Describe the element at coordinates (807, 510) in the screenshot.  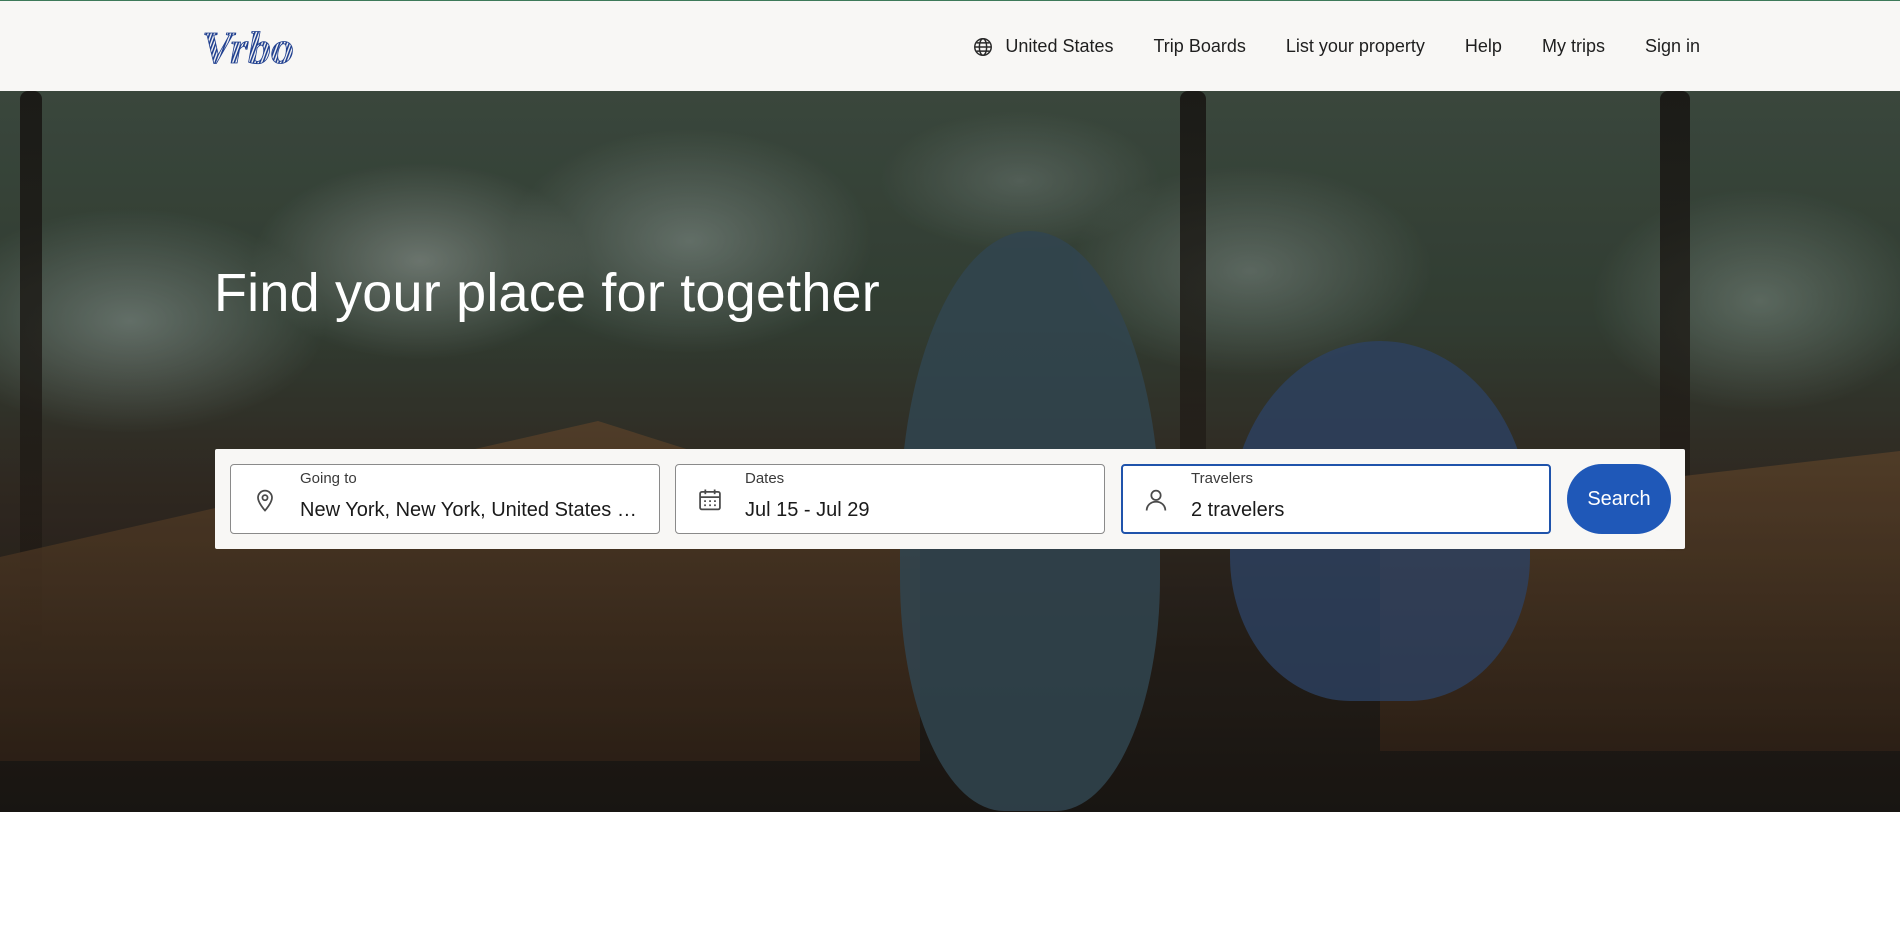
I see `dates-value: Jul 15 - Jul 29` at that location.